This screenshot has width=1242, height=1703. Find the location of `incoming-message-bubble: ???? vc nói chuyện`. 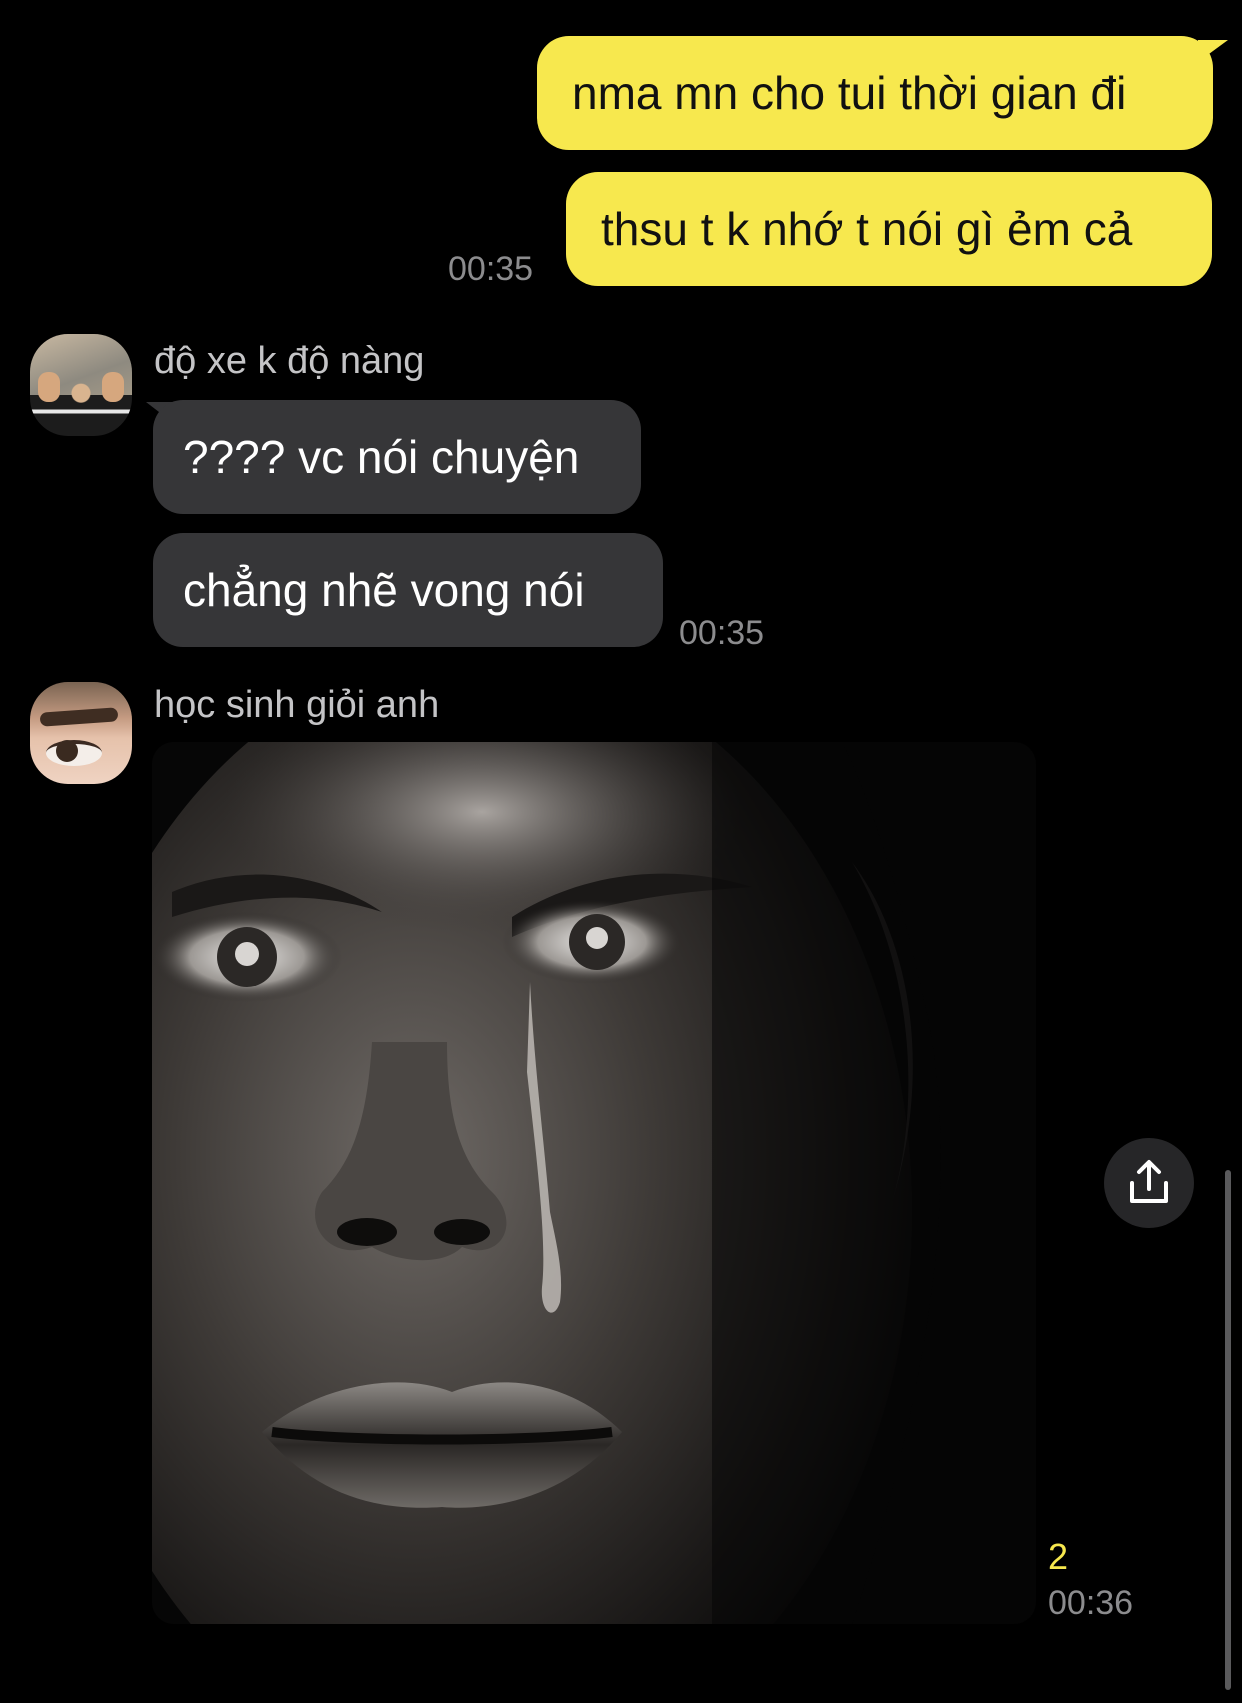

incoming-message-bubble: ???? vc nói chuyện is located at coordinates (397, 457).